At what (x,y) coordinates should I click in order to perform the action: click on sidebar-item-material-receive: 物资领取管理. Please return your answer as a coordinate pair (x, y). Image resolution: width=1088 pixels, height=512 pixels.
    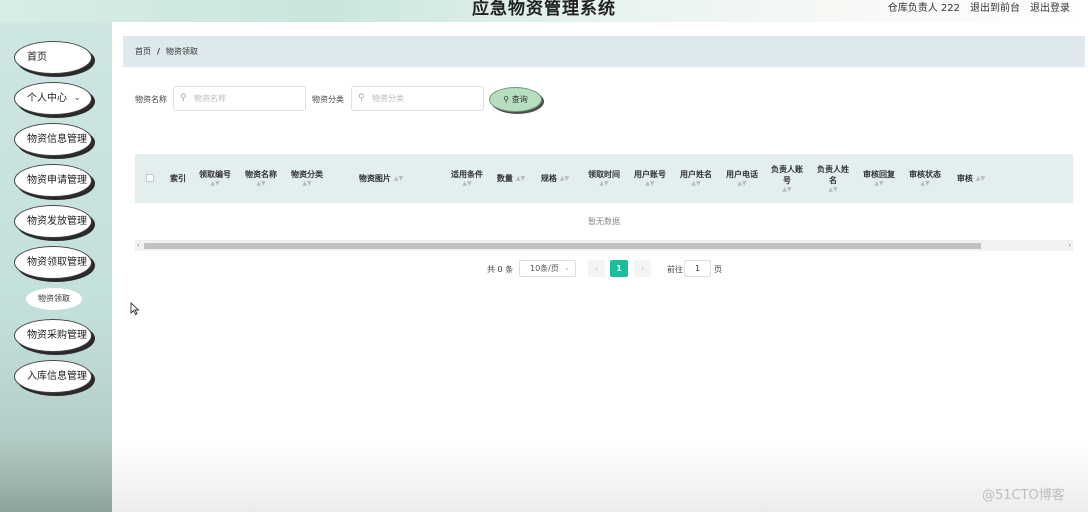
    Looking at the image, I should click on (53, 262).